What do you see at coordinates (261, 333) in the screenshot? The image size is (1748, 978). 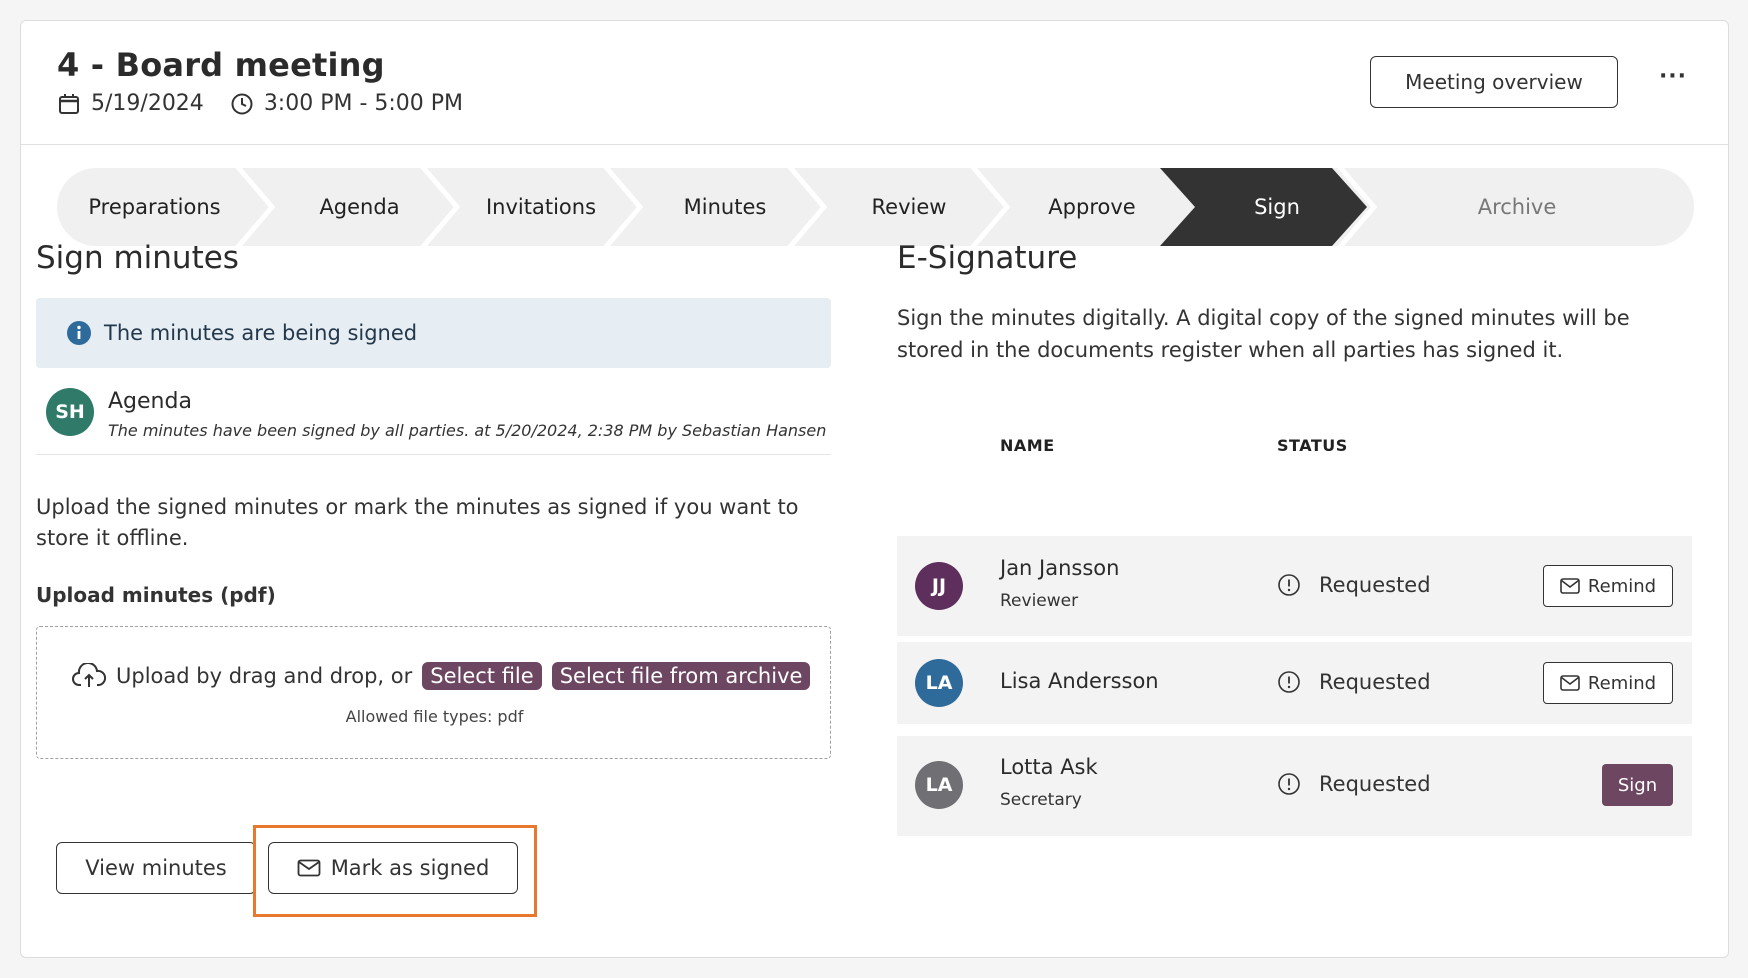 I see `info-text: The minutes are being signed` at bounding box center [261, 333].